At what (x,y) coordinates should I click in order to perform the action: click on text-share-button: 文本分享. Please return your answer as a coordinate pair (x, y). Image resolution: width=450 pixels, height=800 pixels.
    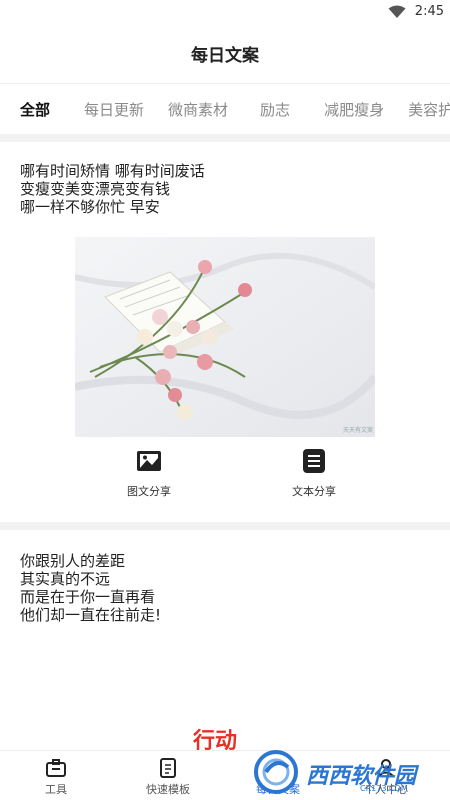
    Looking at the image, I should click on (314, 473).